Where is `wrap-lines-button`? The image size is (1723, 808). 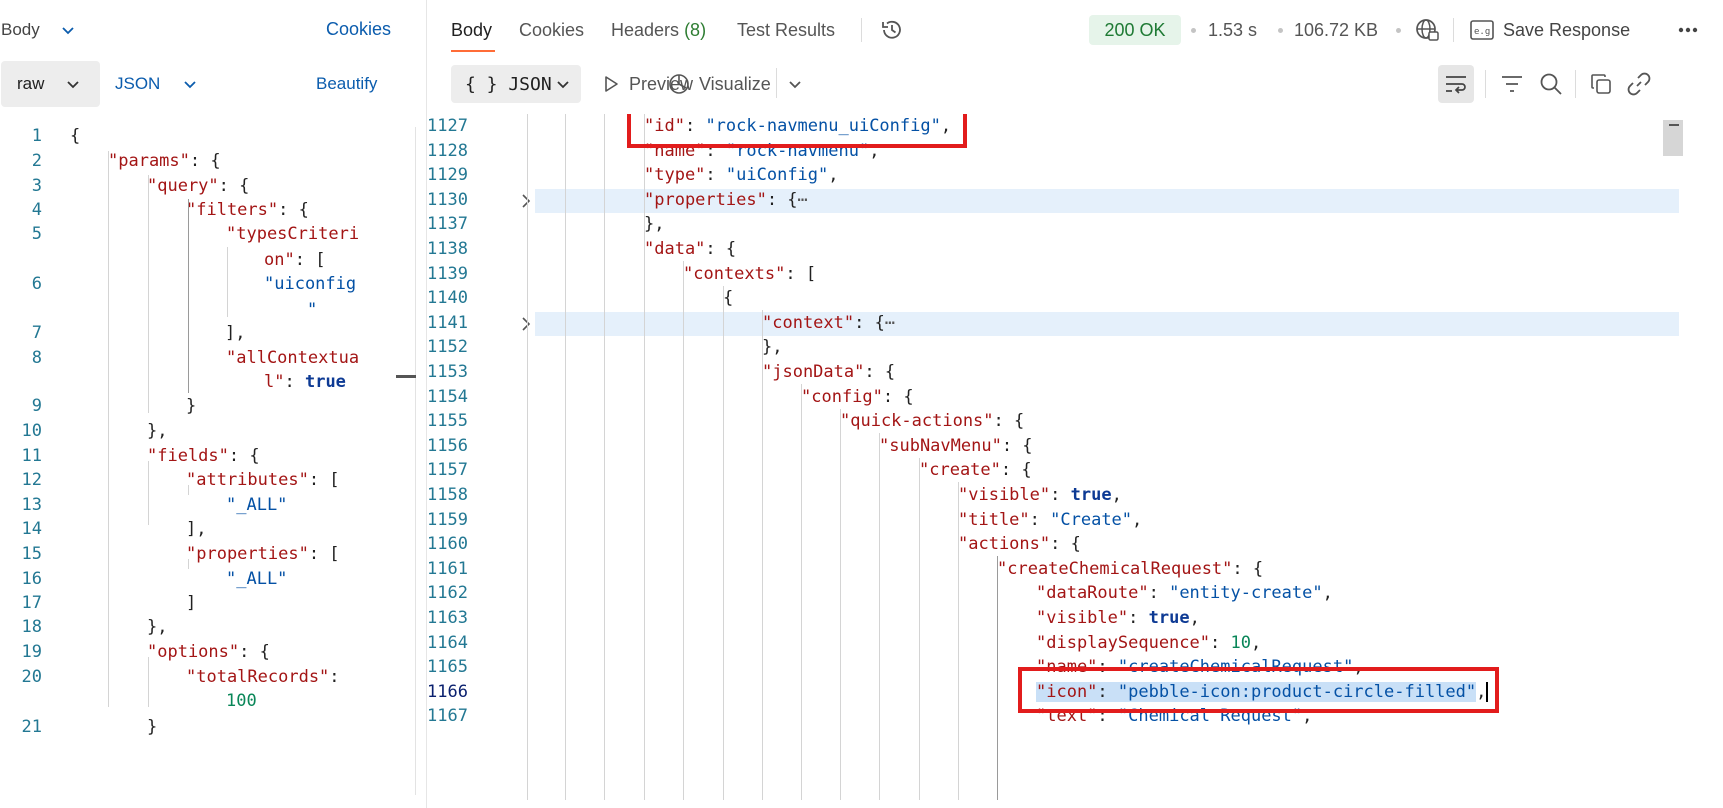 wrap-lines-button is located at coordinates (1456, 84).